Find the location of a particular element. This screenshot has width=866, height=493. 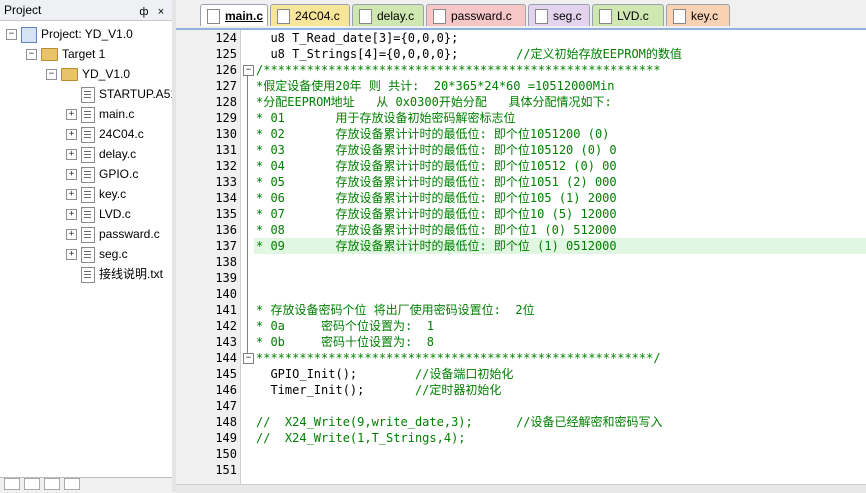

code-line: 151 is located at coordinates (521, 470).